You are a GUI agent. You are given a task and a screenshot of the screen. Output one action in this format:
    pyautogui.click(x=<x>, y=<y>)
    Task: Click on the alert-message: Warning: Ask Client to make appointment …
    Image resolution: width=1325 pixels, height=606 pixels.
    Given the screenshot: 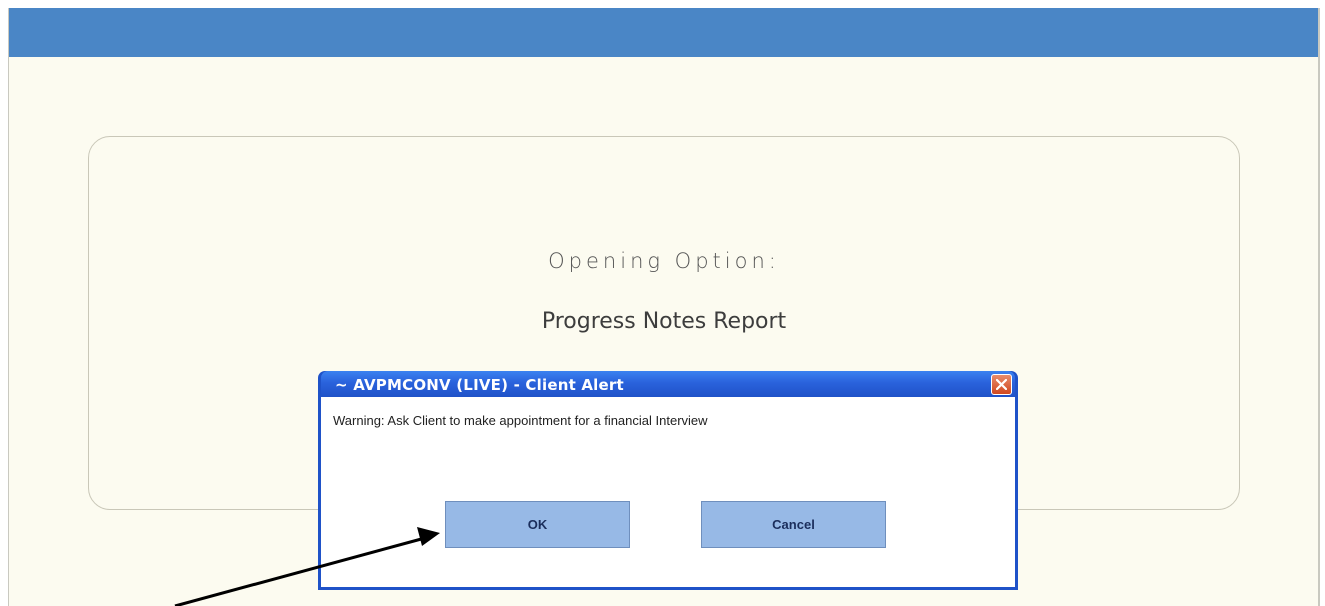 What is the action you would take?
    pyautogui.click(x=520, y=420)
    